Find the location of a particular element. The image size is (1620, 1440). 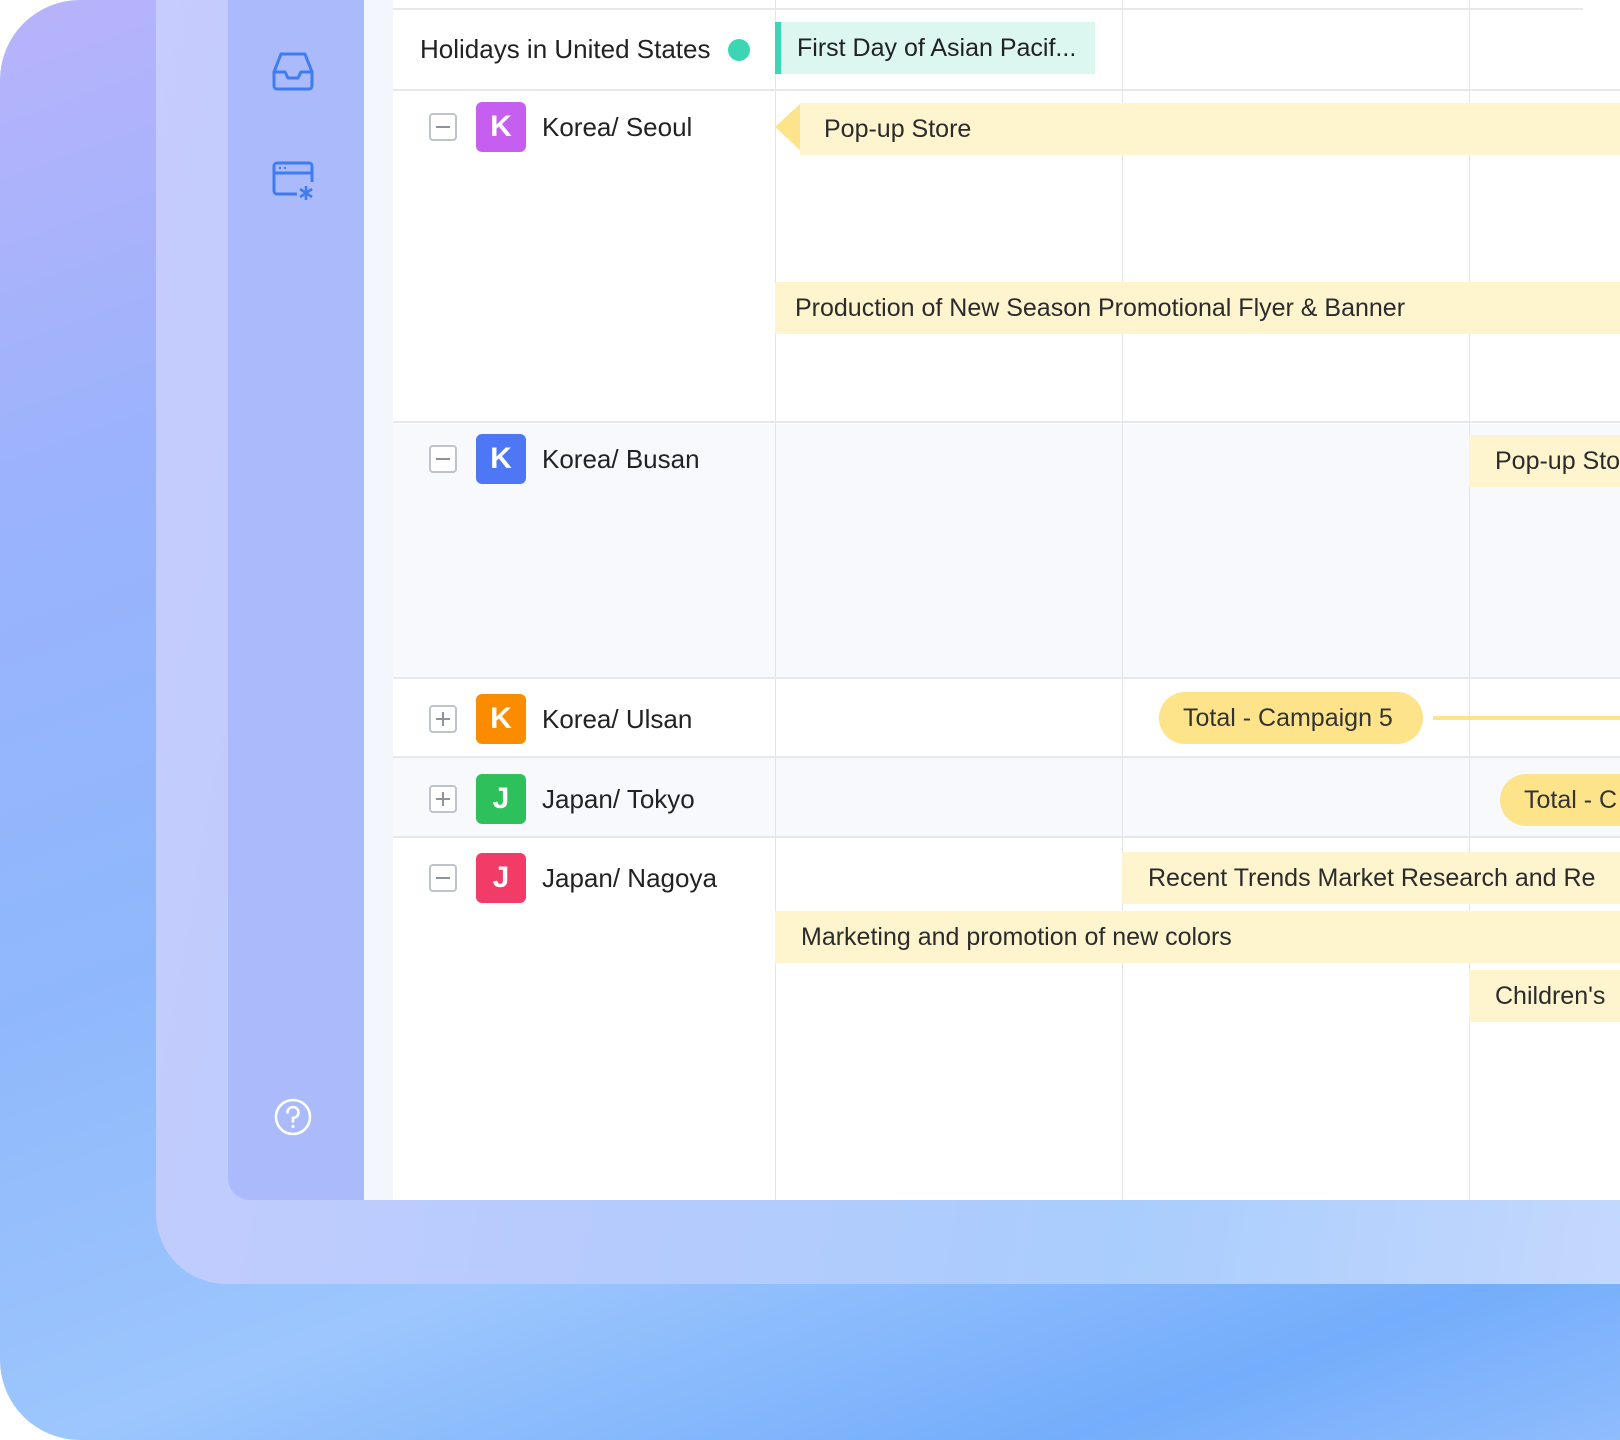

campaign-pill: Total - C is located at coordinates (1560, 800).